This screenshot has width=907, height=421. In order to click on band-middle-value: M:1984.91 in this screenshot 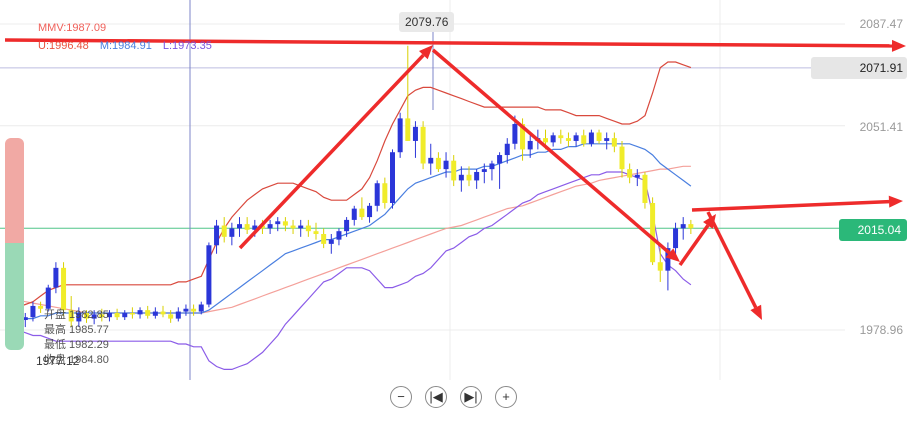, I will do `click(125, 46)`.